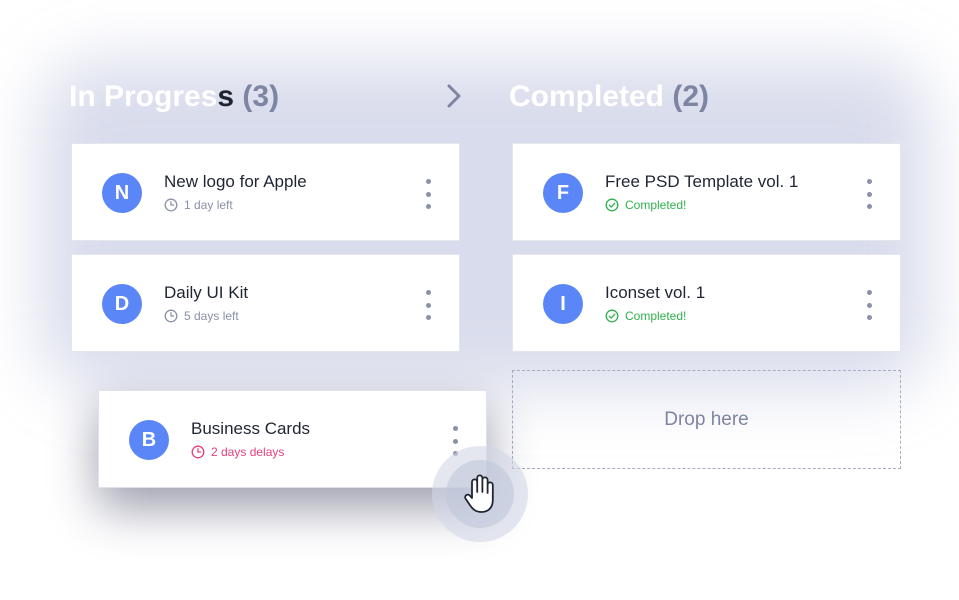 This screenshot has height=600, width=959. What do you see at coordinates (609, 96) in the screenshot?
I see `completed-column-title: Completed (2)` at bounding box center [609, 96].